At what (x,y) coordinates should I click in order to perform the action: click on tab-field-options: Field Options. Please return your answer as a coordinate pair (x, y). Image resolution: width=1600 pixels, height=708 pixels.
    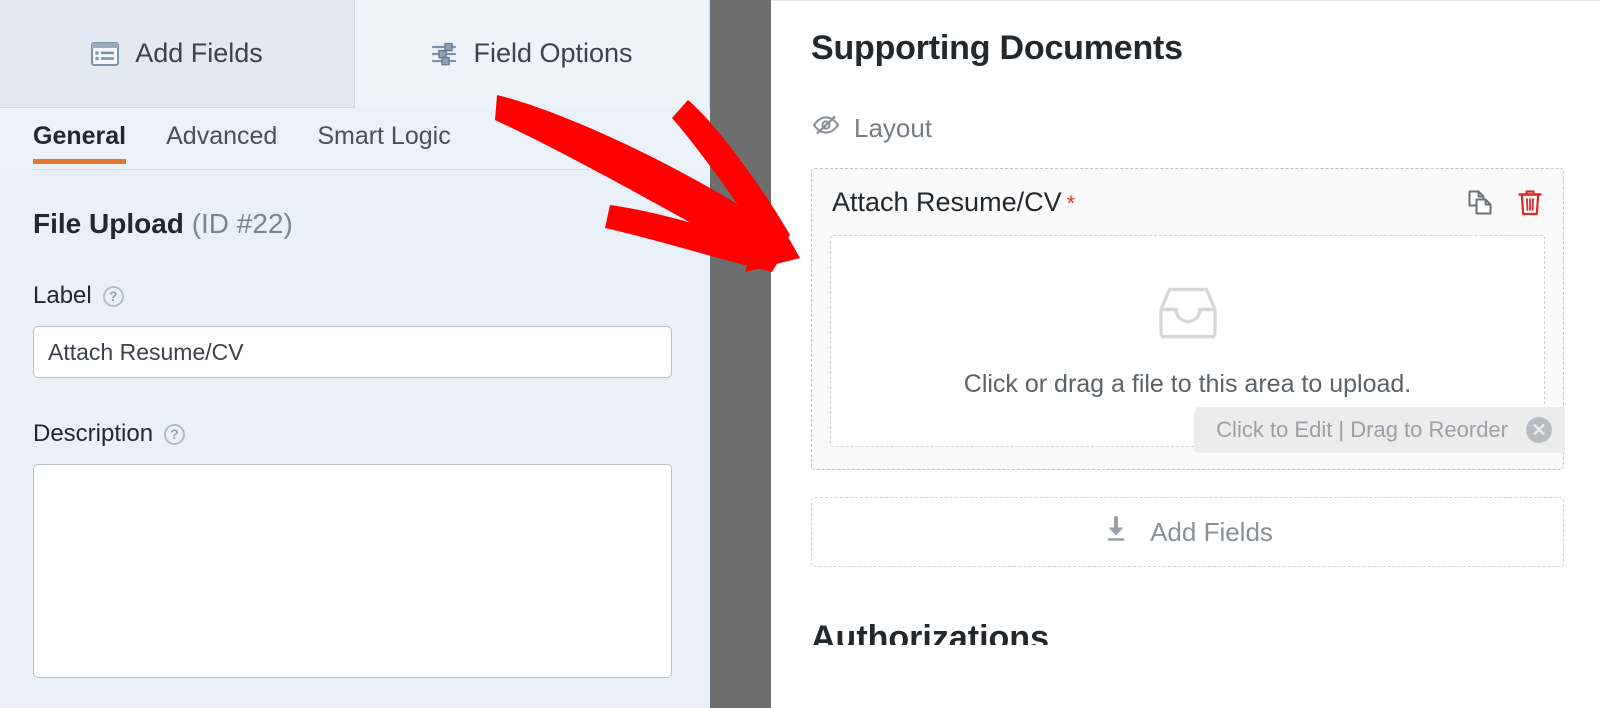
    Looking at the image, I should click on (532, 54).